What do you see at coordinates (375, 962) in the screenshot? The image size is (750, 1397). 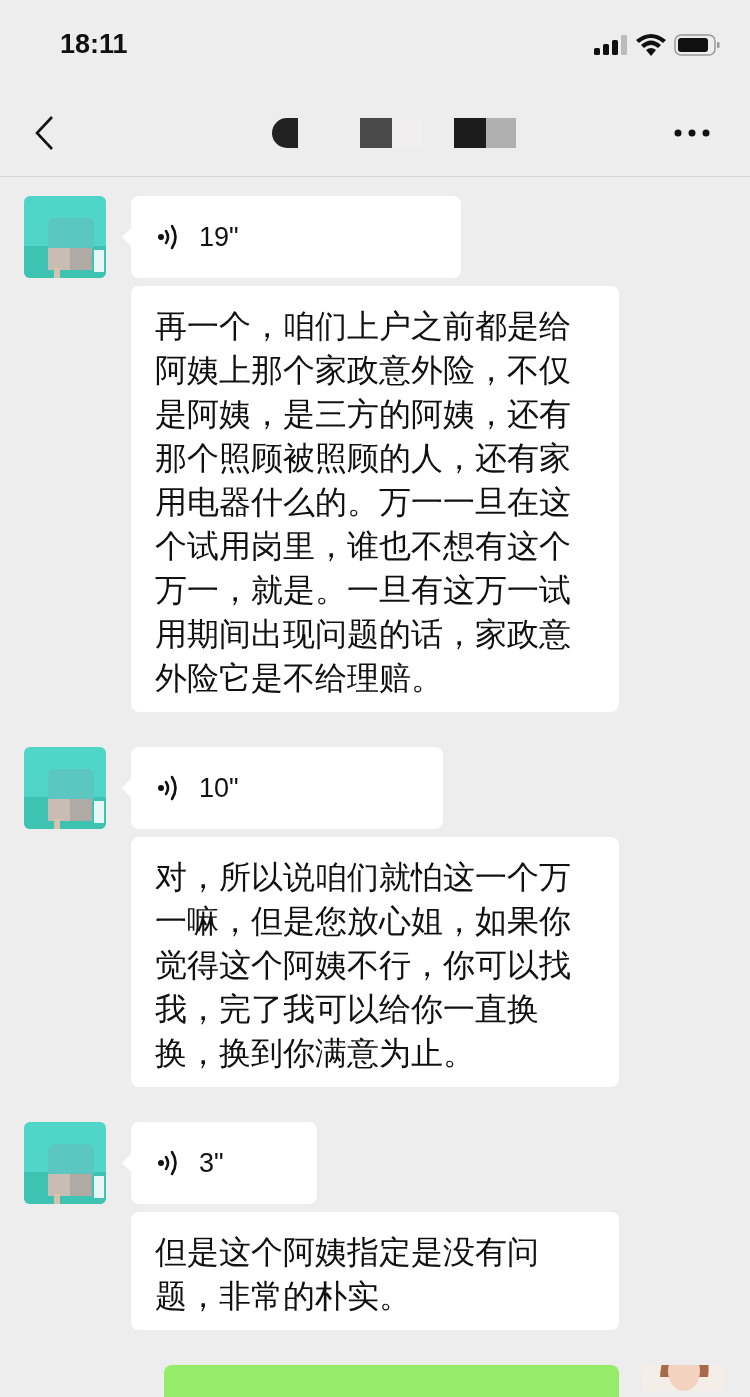 I see `text-message: 对，所以说咱们就怕这一个万一嘛，但是您放心姐，如果你觉得这个阿姨不行，你可以找我，完了我可以给你一直换换，换到你满意为止。` at bounding box center [375, 962].